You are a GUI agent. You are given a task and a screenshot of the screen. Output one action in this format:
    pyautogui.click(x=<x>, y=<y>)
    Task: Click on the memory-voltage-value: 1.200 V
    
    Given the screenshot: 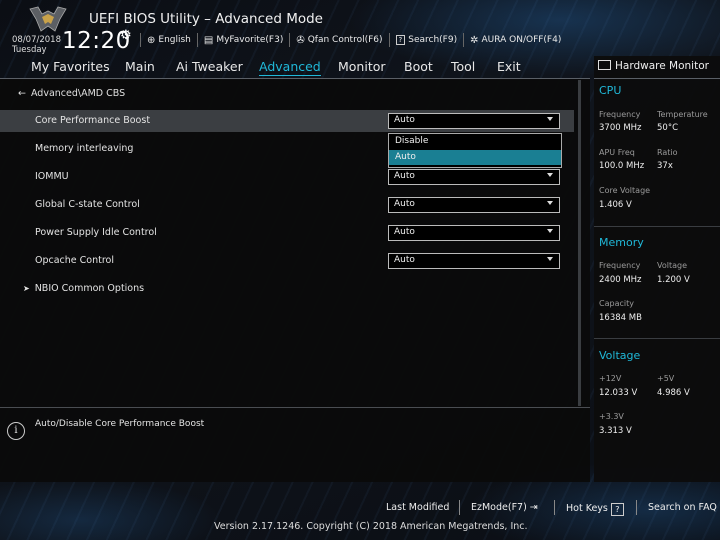 What is the action you would take?
    pyautogui.click(x=673, y=280)
    